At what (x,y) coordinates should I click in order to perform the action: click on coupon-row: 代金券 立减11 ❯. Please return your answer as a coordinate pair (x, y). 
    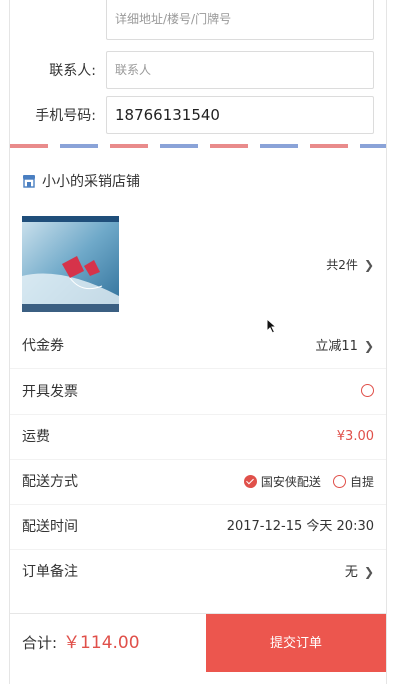
    Looking at the image, I should click on (198, 346).